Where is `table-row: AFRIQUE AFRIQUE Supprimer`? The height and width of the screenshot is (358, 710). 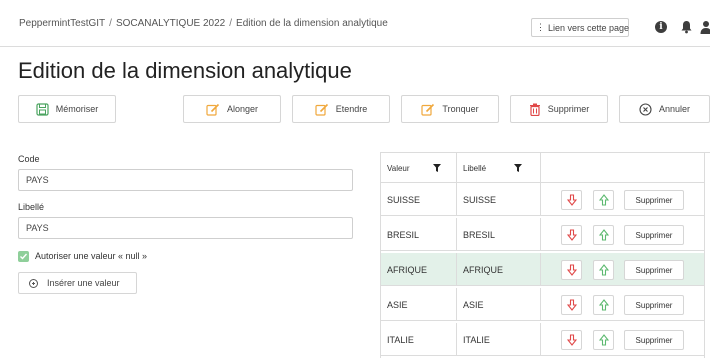
table-row: AFRIQUE AFRIQUE Supprimer is located at coordinates (545, 269).